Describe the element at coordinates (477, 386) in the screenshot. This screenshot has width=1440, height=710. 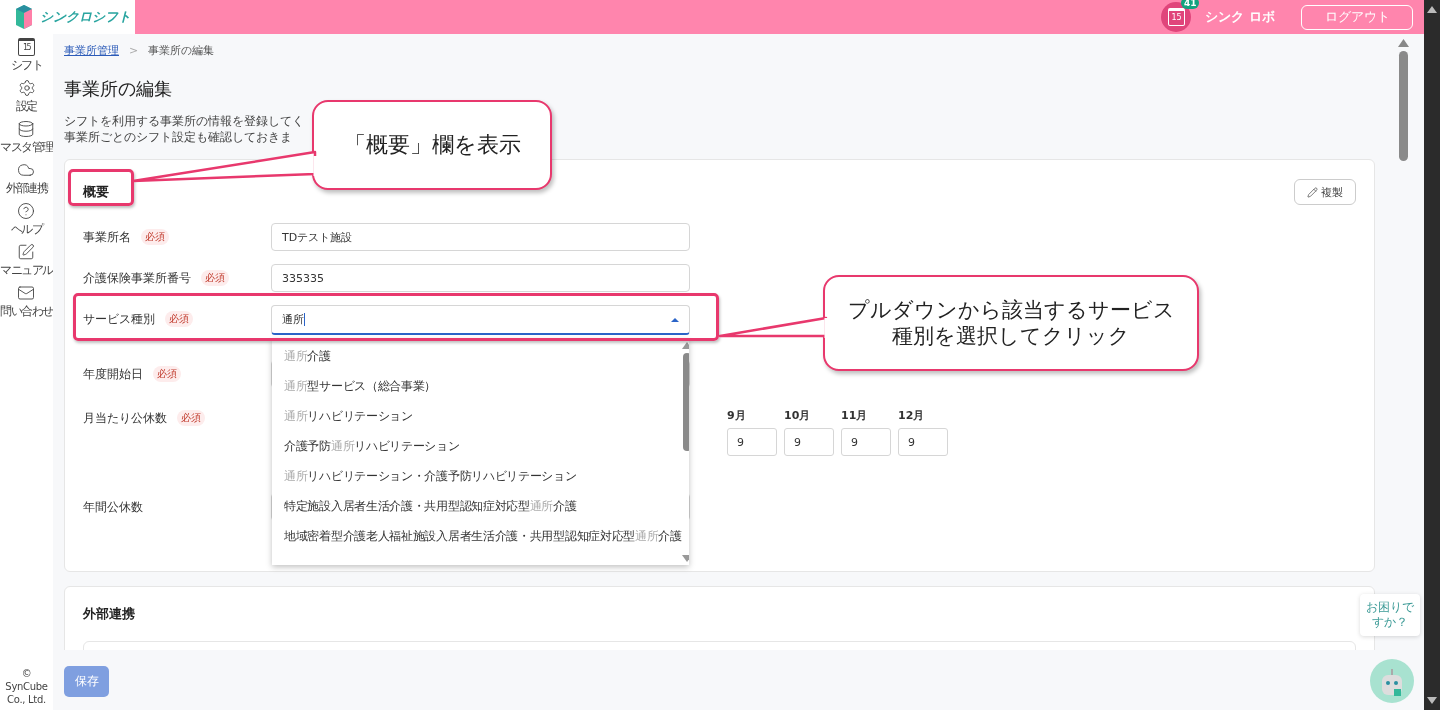
I see `dropdown-option: 通所型サービス（総合事業）` at that location.